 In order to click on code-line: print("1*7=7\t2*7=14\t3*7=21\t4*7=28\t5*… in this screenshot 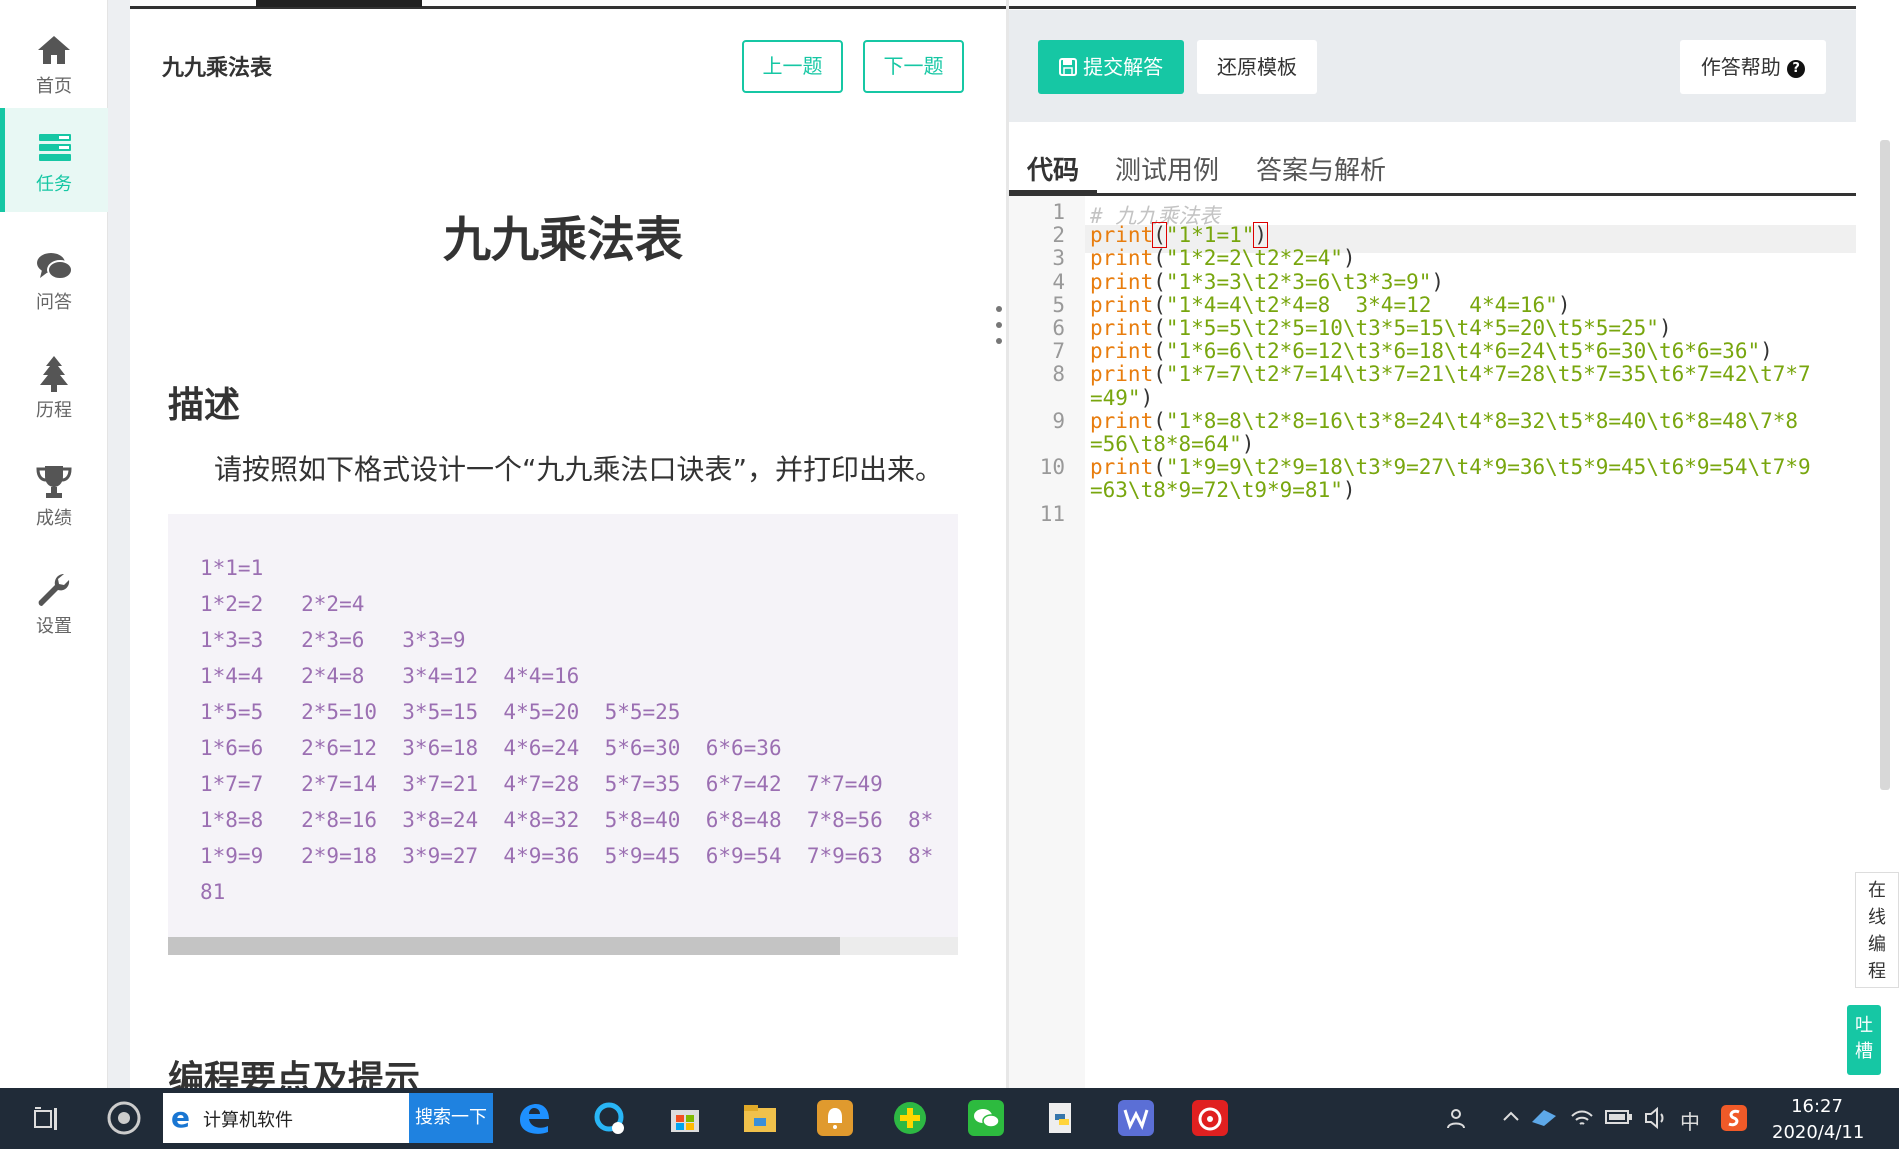, I will do `click(1450, 374)`.